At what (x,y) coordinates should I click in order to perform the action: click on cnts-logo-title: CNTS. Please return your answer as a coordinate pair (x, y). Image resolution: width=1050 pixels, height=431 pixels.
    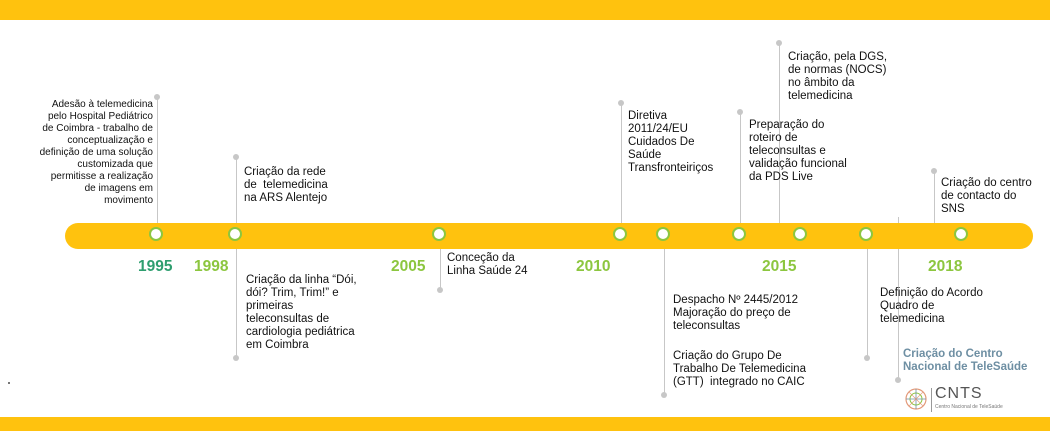
    Looking at the image, I should click on (959, 393).